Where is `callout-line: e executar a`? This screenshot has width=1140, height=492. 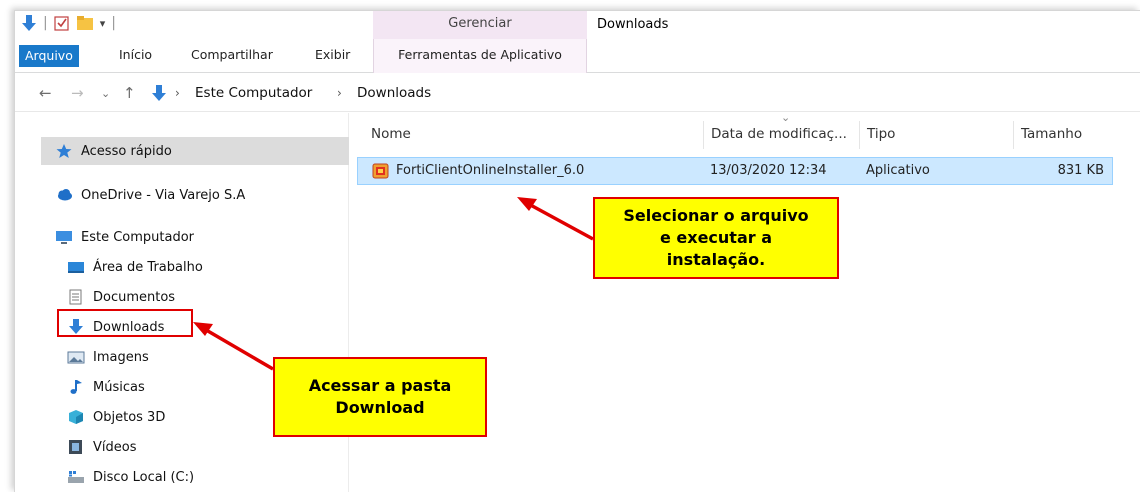
callout-line: e executar a is located at coordinates (716, 237).